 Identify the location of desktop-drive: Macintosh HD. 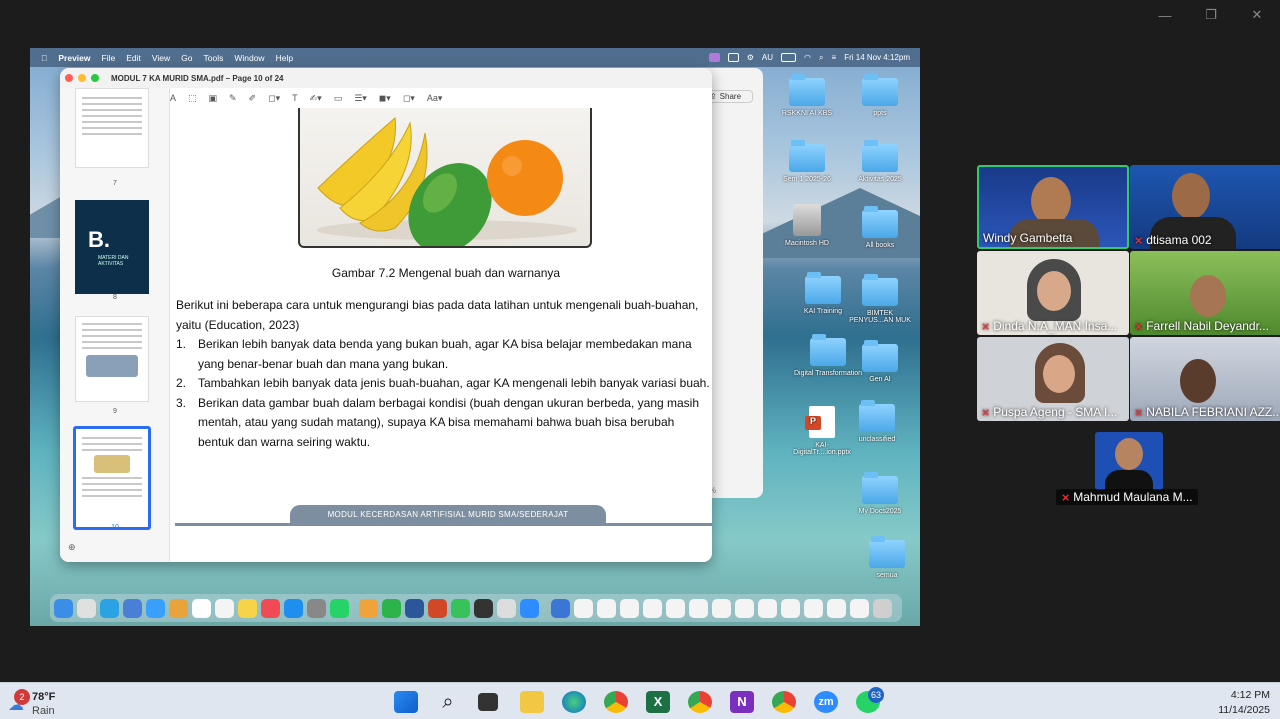
(807, 225).